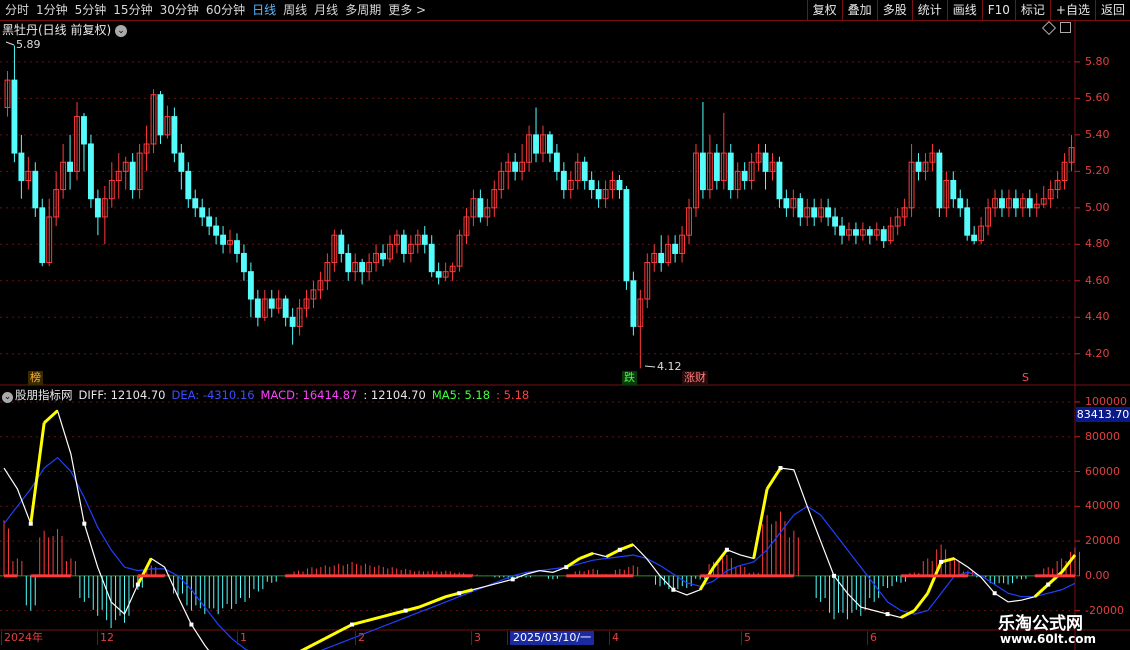 This screenshot has height=650, width=1130. Describe the element at coordinates (213, 395) in the screenshot. I see `dea-value: DEA: -4310.16` at that location.